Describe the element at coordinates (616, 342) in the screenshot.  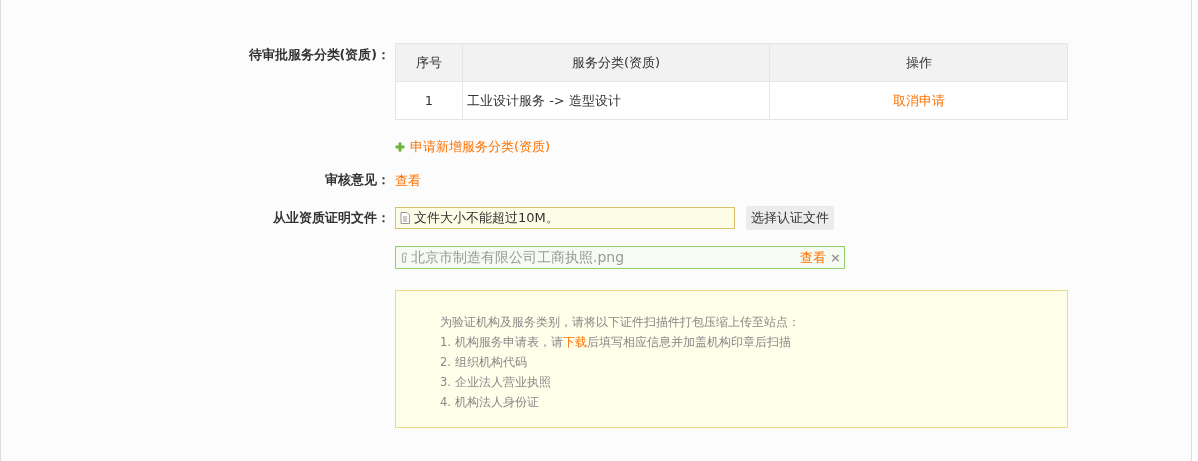
I see `notice-item: 1. 机构服务申请表，请下载后填写相应信息并加盖机构印章后扫描` at that location.